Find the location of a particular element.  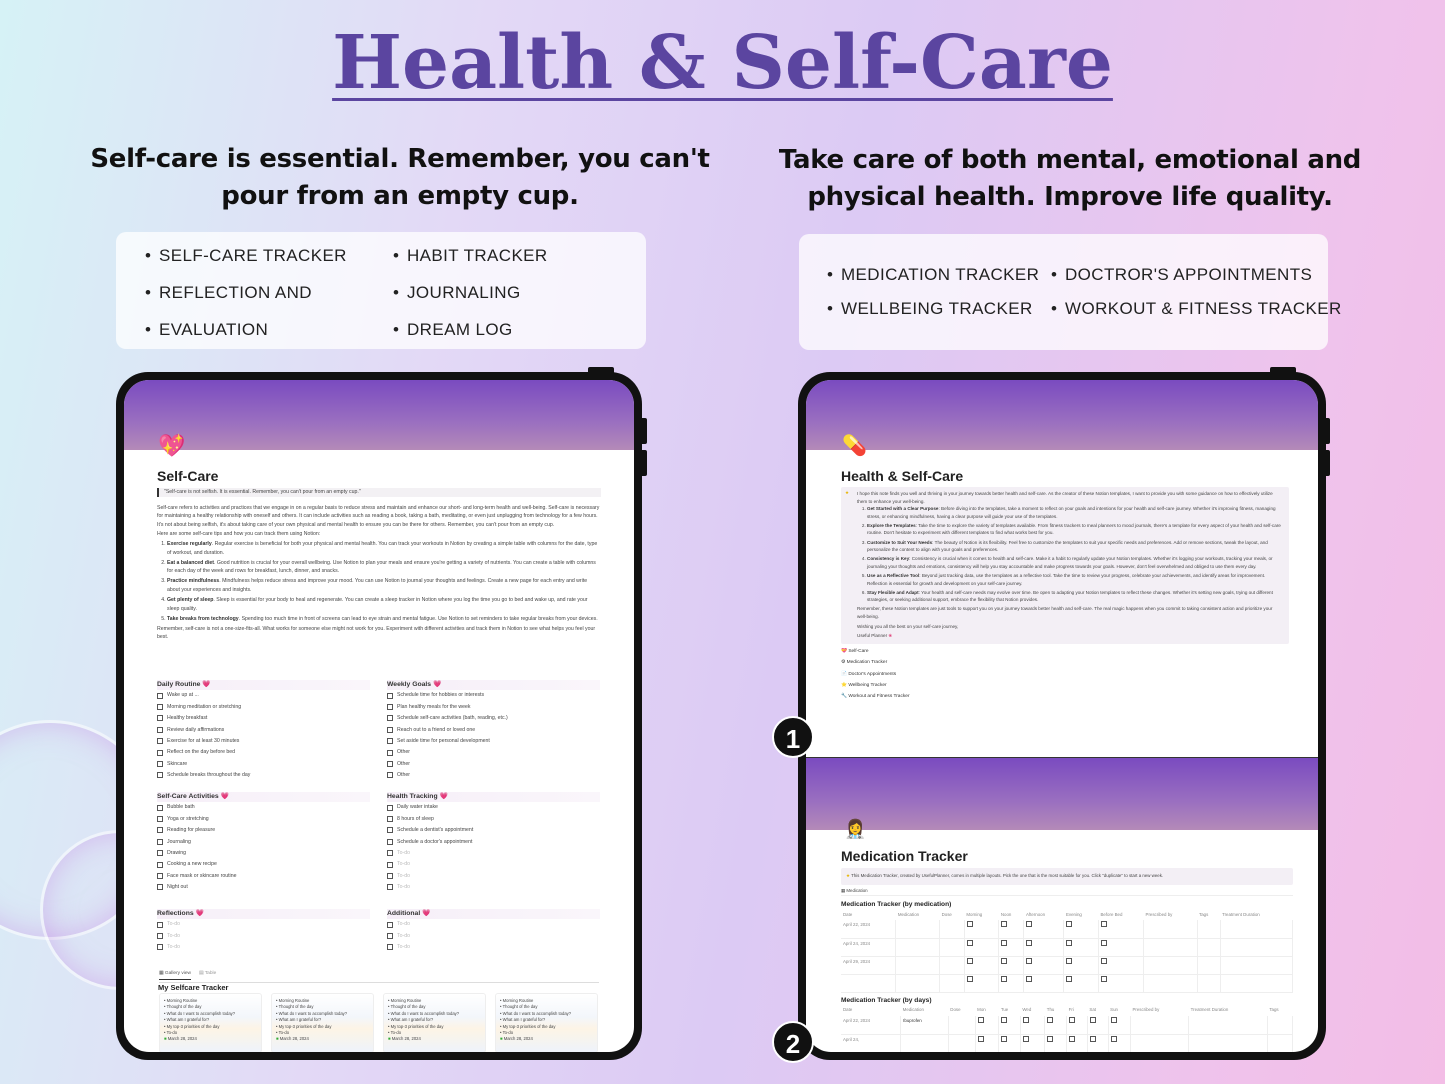

checkbox-item: Healthy breakfast is located at coordinates (263, 718).